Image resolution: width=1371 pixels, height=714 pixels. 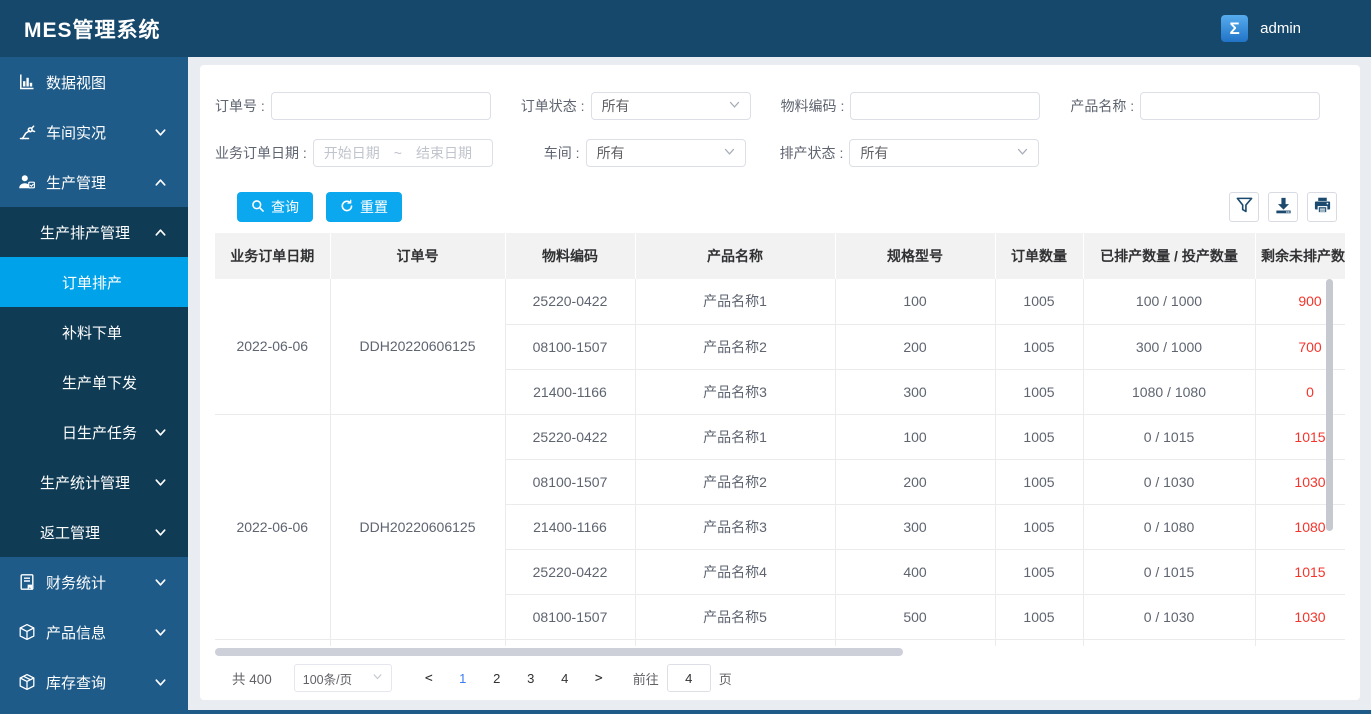 What do you see at coordinates (1329, 405) in the screenshot?
I see `vertical-scrollbar` at bounding box center [1329, 405].